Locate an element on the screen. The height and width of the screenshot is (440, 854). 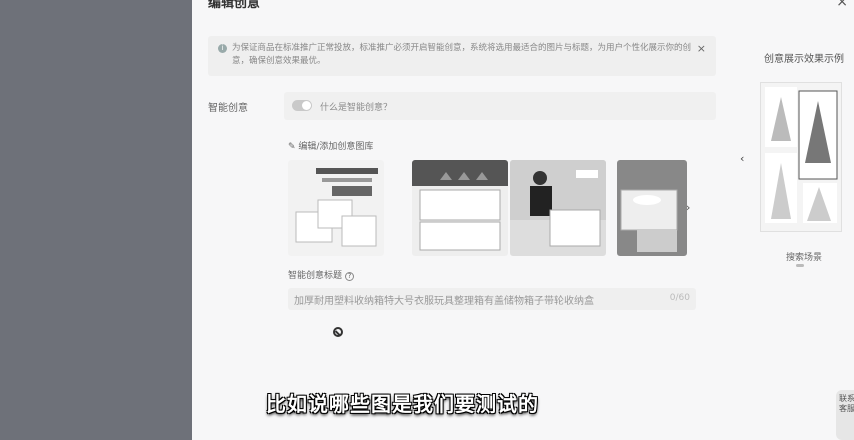
smart-title-input: 加厚耐用塑料收纳箱特大号衣服玩具整理箱有盖储物箱子带轮收纳盒 0/60 is located at coordinates (492, 299).